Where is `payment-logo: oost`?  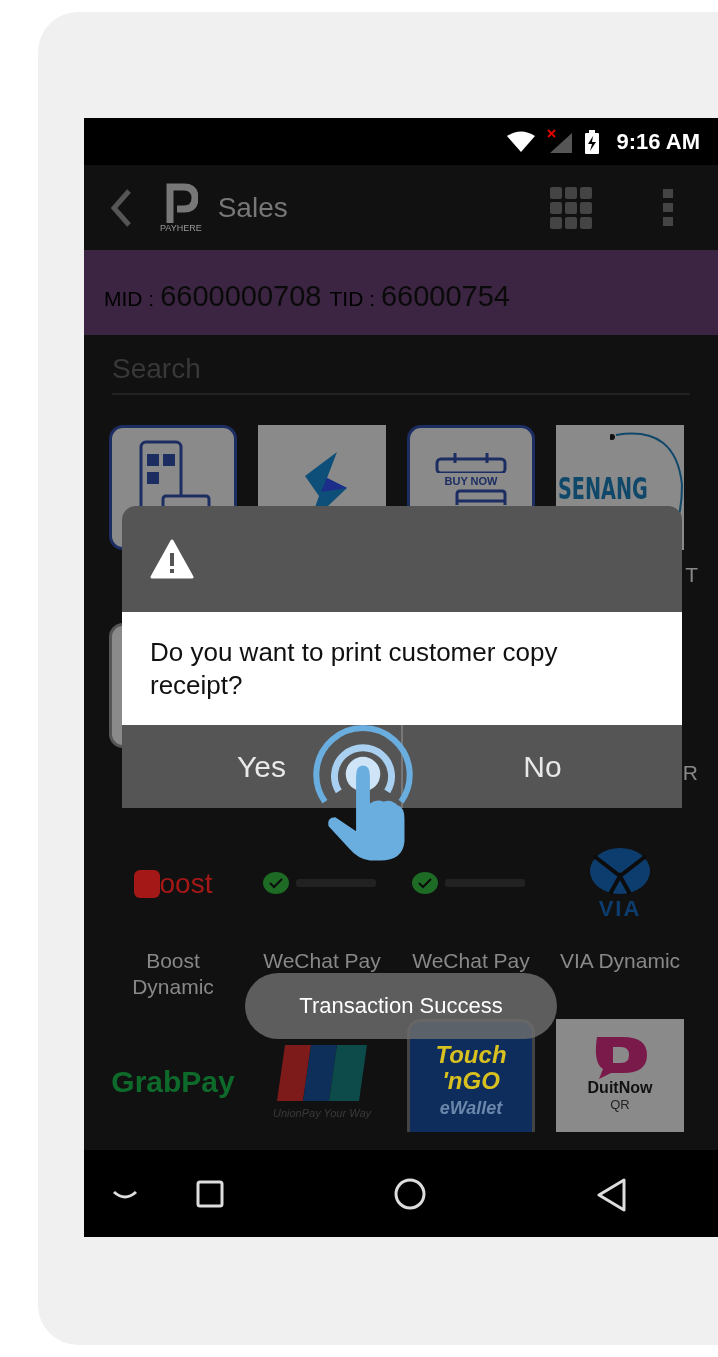 payment-logo: oost is located at coordinates (173, 883).